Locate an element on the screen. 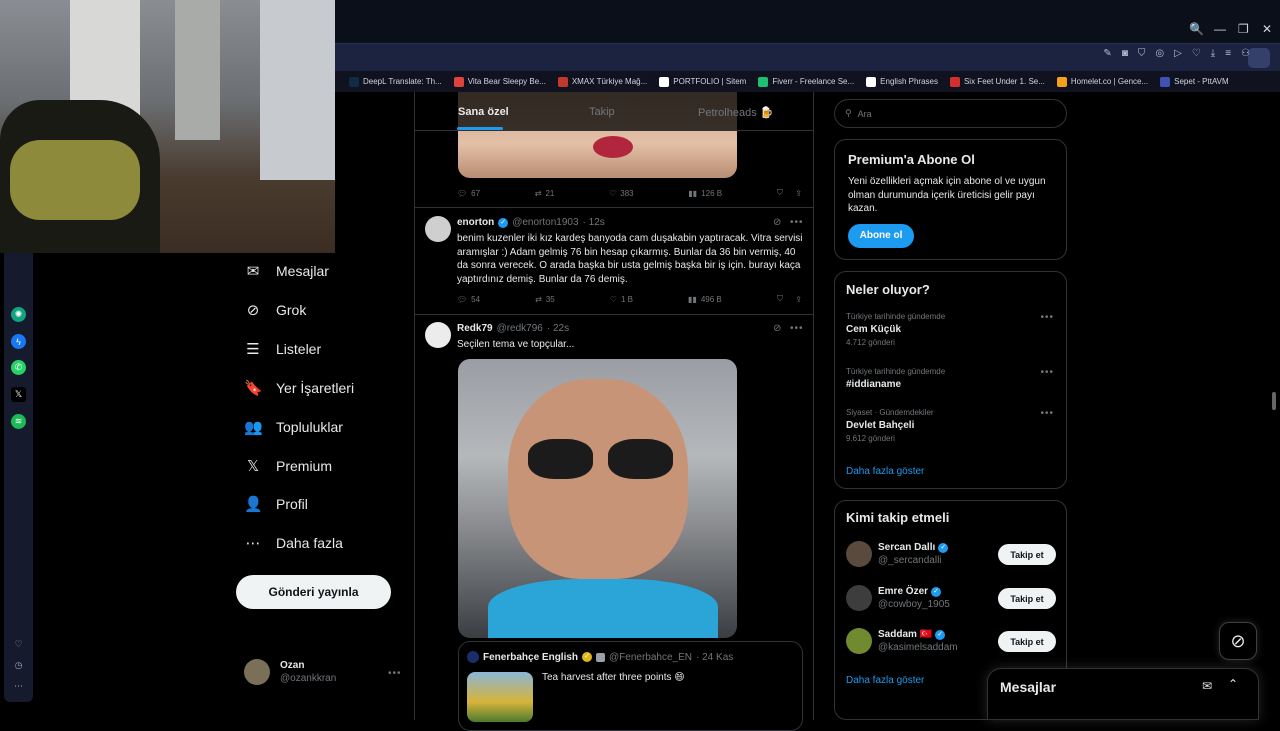 Image resolution: width=1280 pixels, height=731 pixels. subscribe-button: Abone ol is located at coordinates (881, 235).